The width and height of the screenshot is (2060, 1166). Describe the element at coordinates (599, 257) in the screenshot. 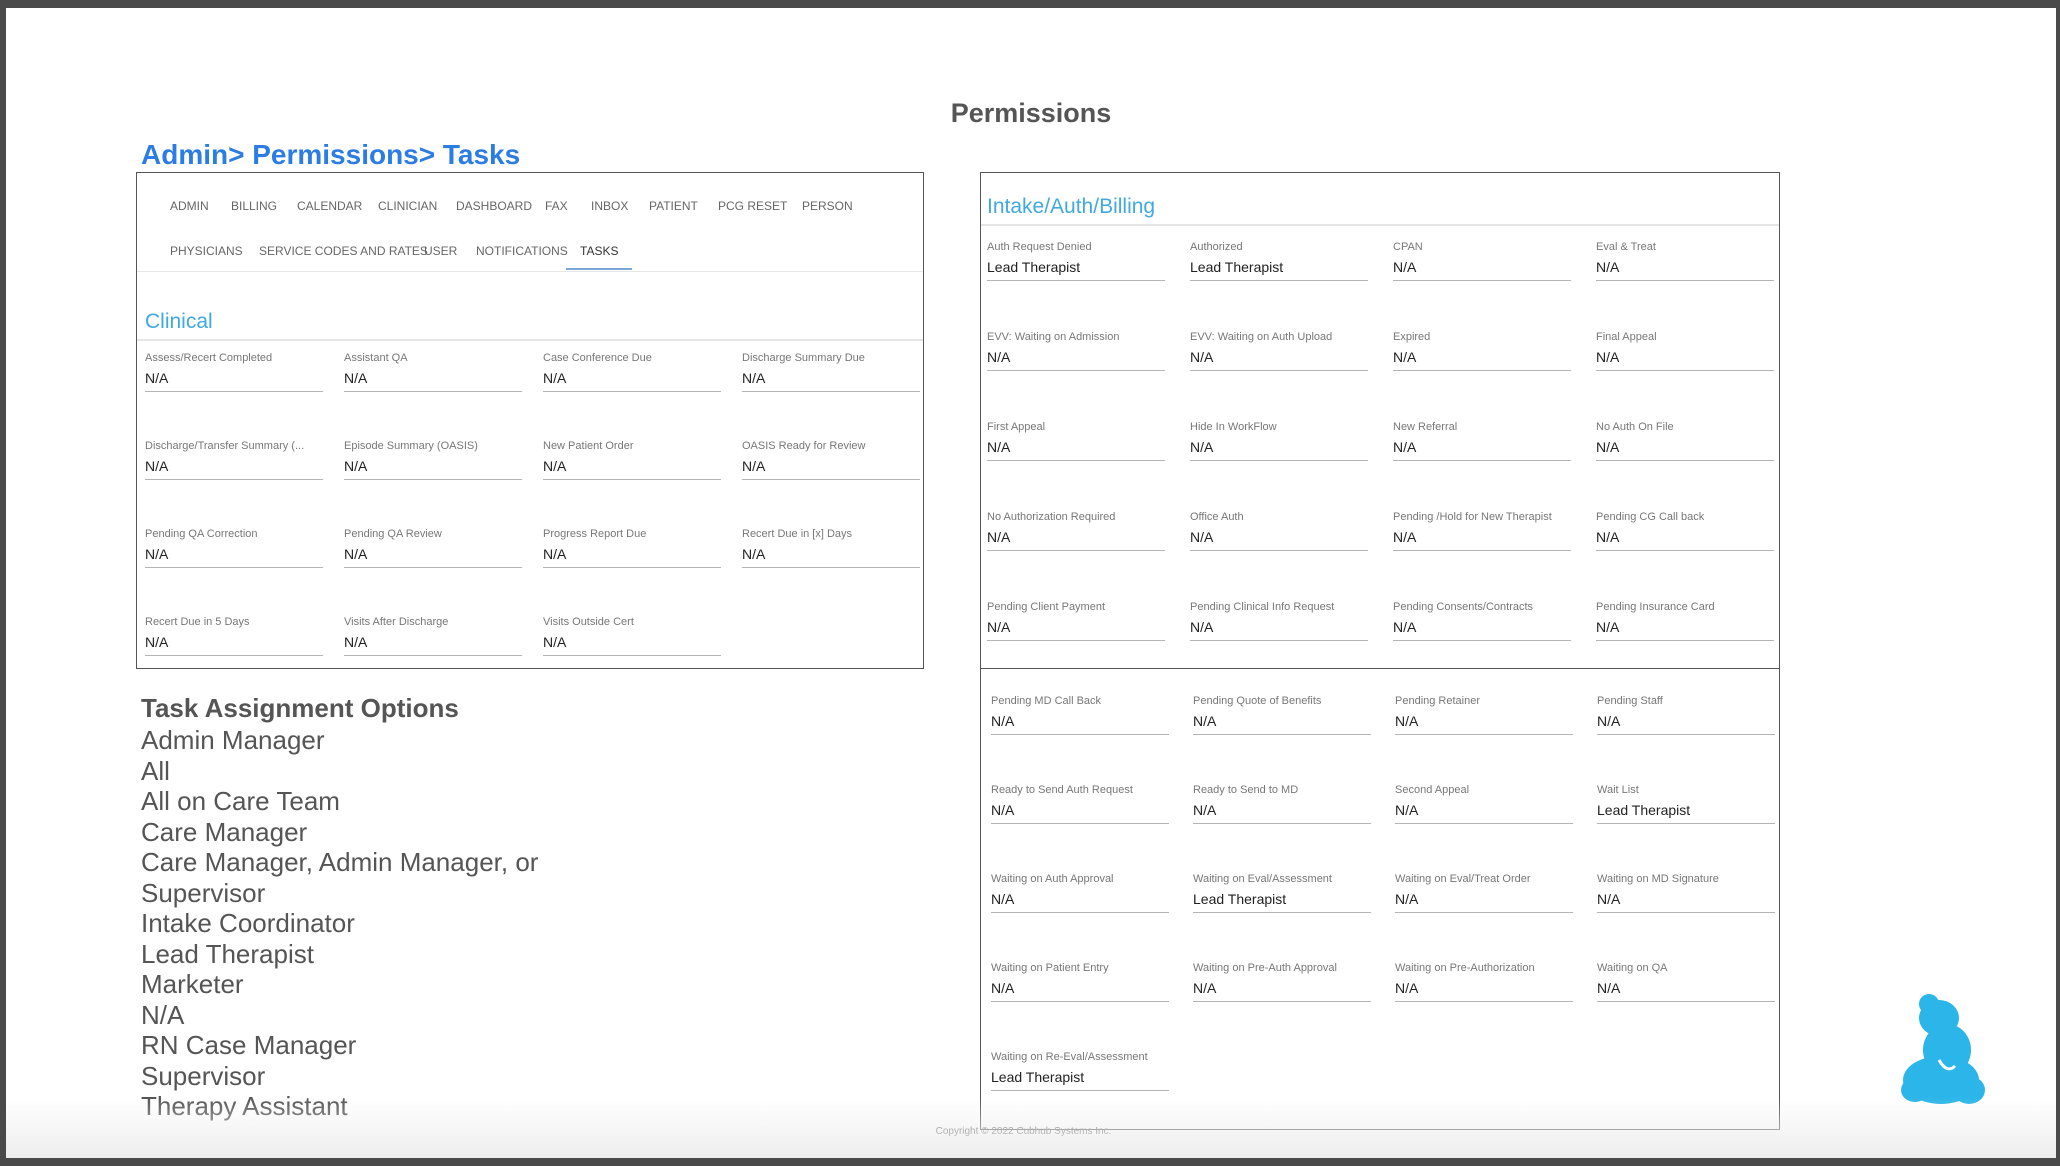

I see `tab-tasks: TASKS` at that location.